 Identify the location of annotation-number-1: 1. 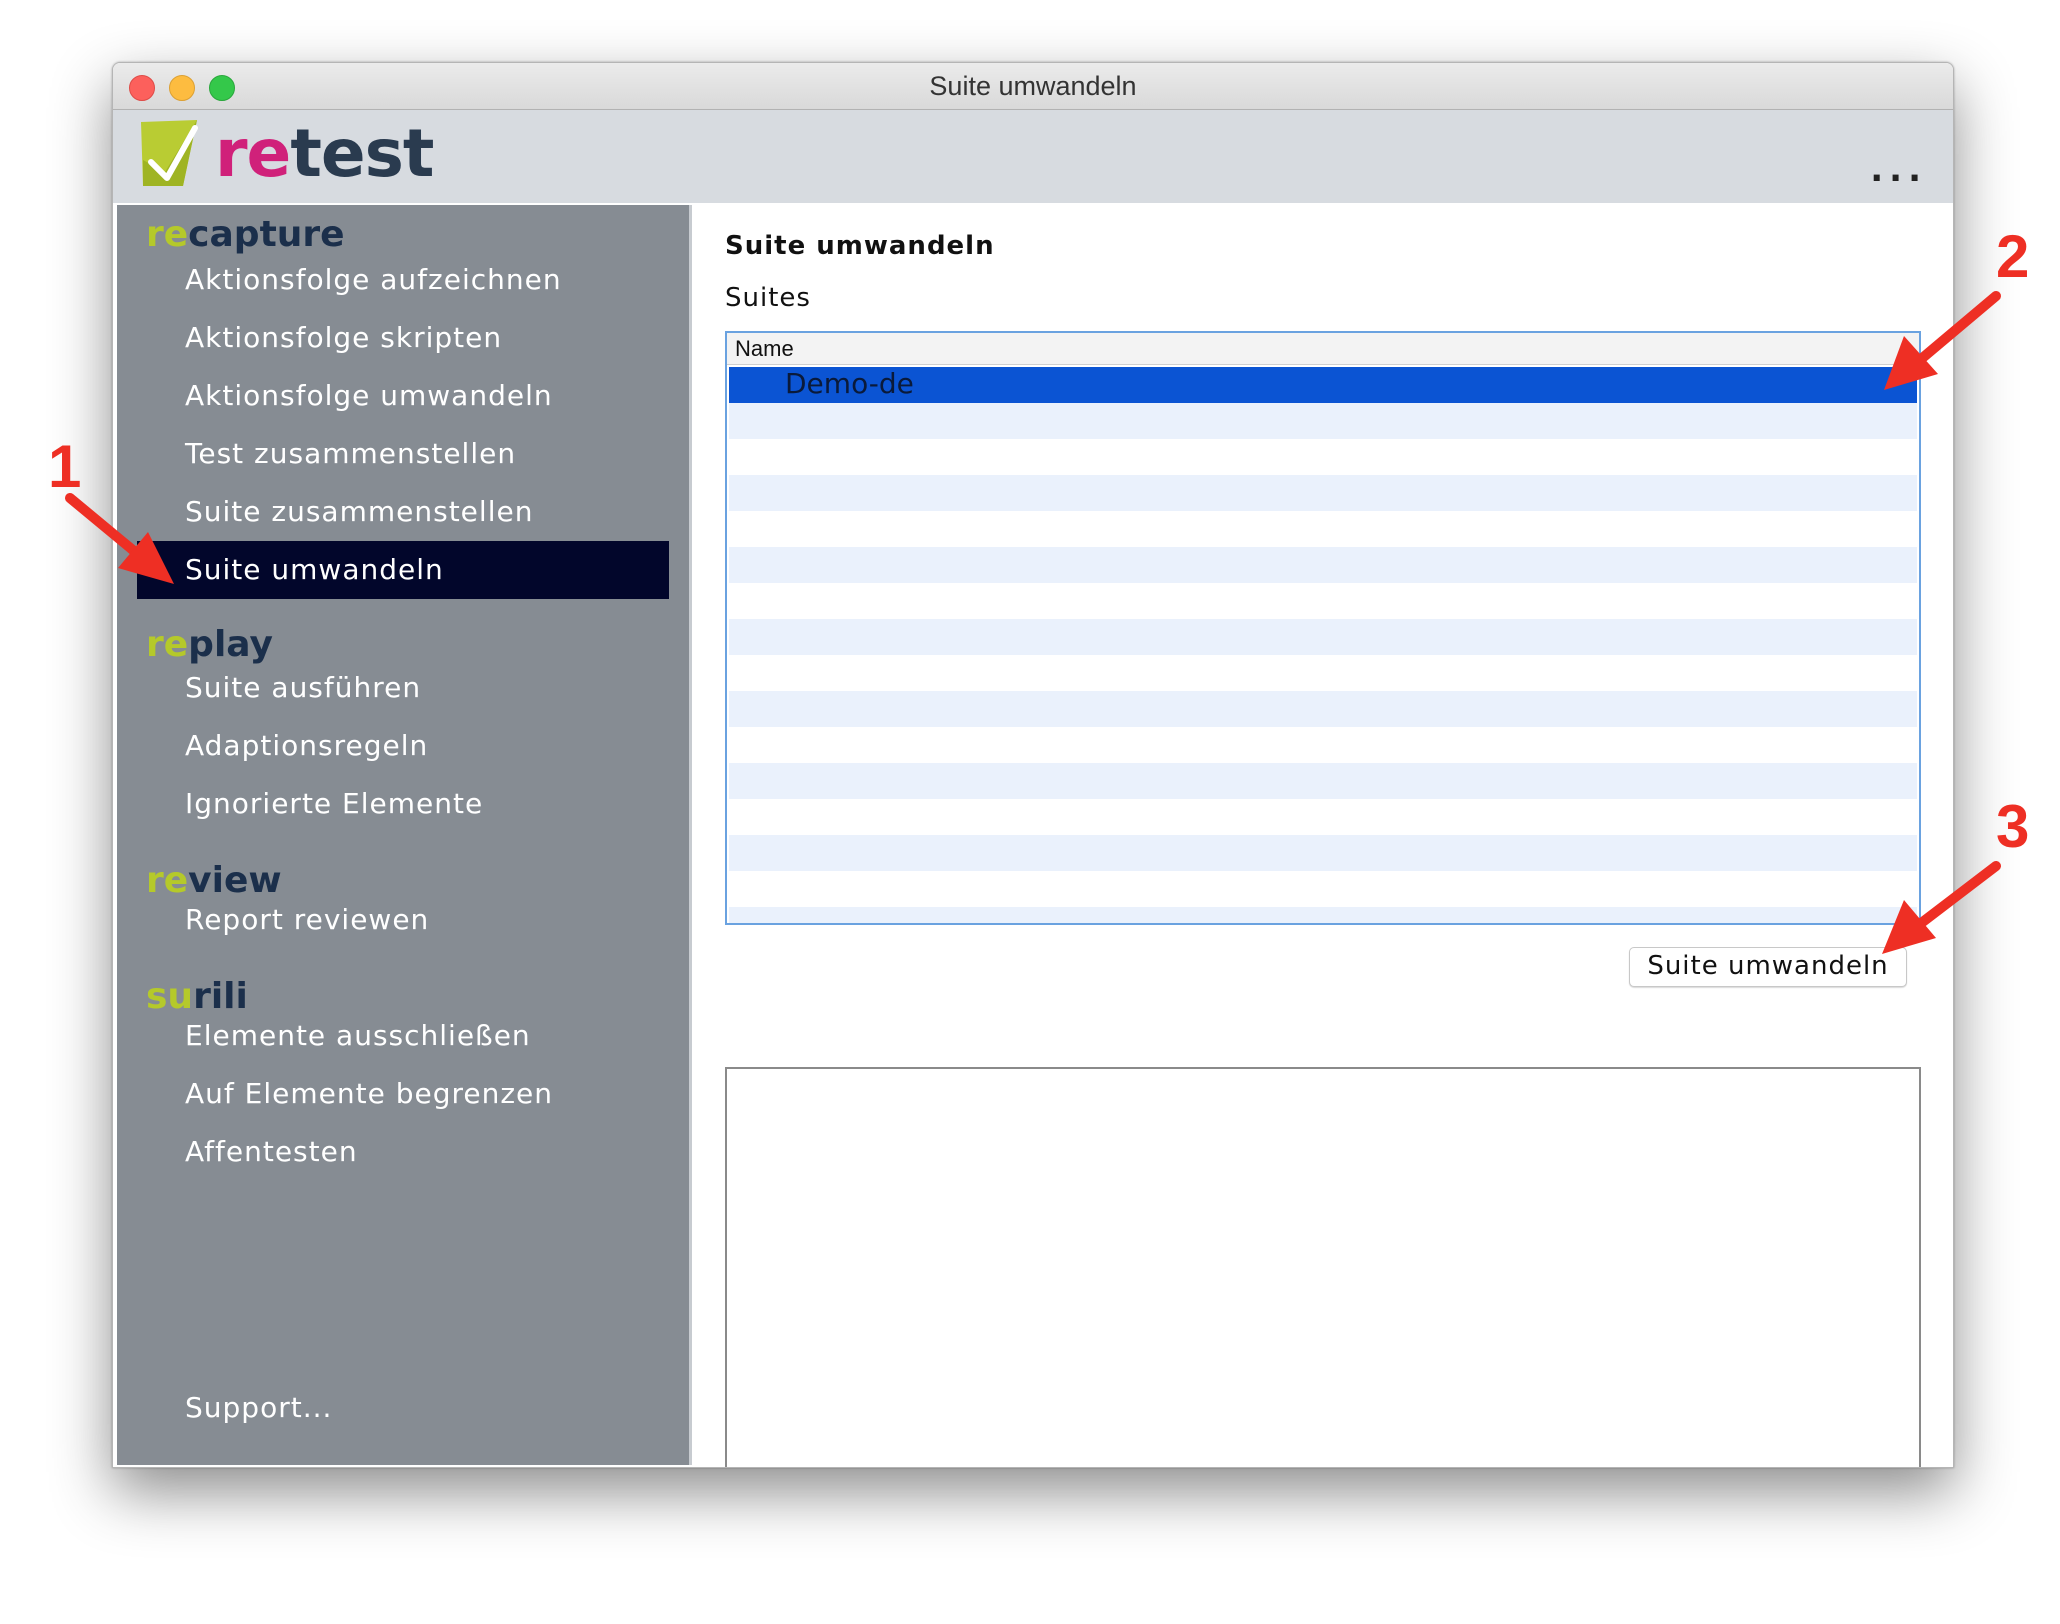
(65, 466).